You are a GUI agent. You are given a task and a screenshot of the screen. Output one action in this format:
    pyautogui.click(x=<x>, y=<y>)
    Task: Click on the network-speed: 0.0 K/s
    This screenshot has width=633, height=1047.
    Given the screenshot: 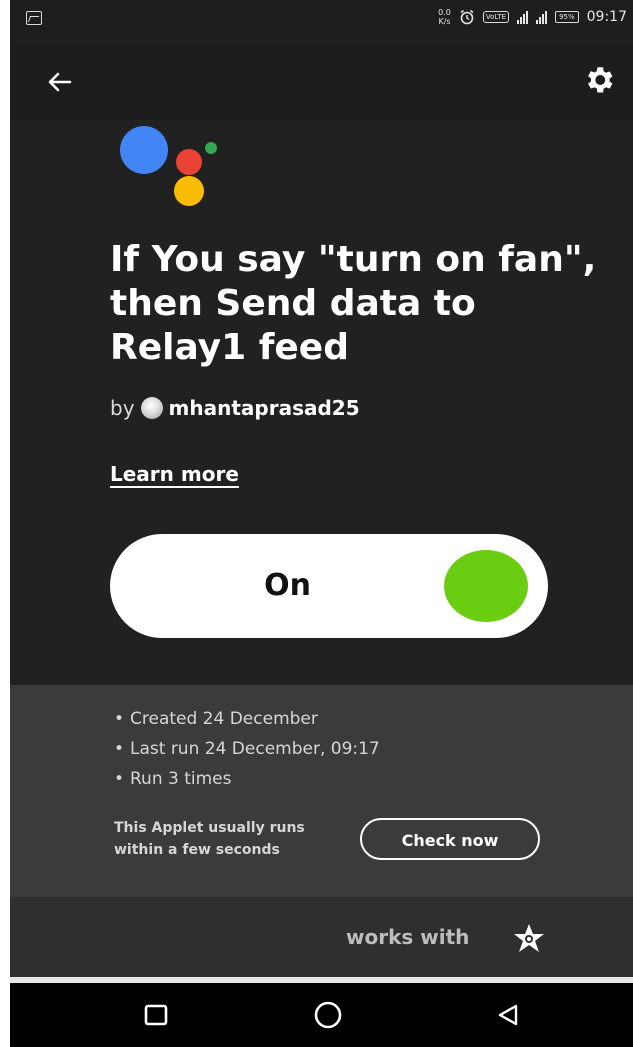 What is the action you would take?
    pyautogui.click(x=444, y=17)
    